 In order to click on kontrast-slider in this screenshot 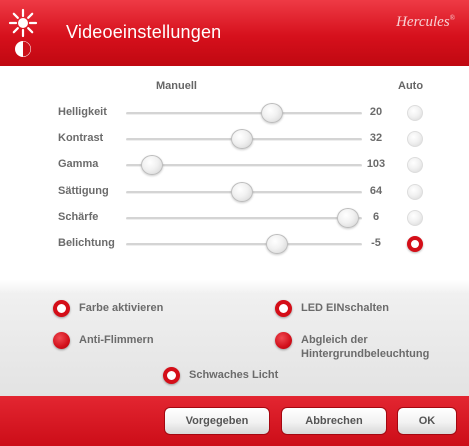, I will do `click(244, 139)`.